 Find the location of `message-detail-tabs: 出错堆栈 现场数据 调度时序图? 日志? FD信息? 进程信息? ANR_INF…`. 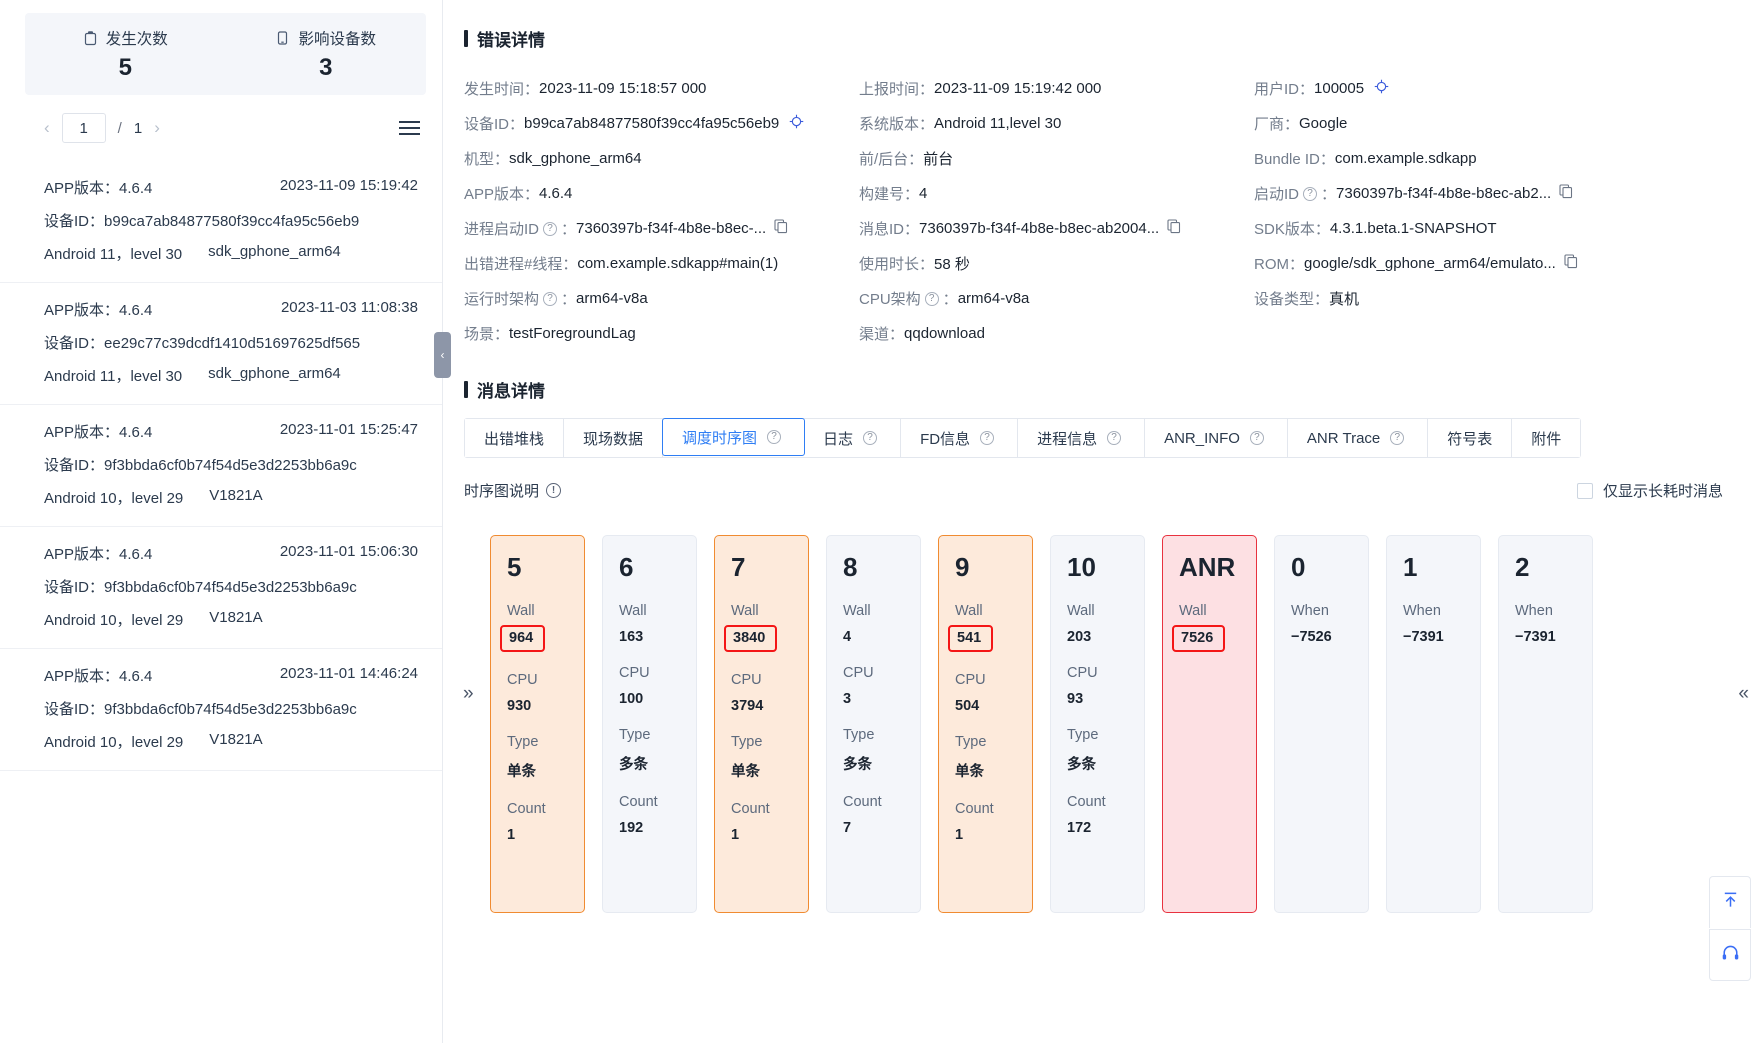

message-detail-tabs: 出错堆栈 现场数据 调度时序图? 日志? FD信息? 进程信息? ANR_INF… is located at coordinates (1023, 438).